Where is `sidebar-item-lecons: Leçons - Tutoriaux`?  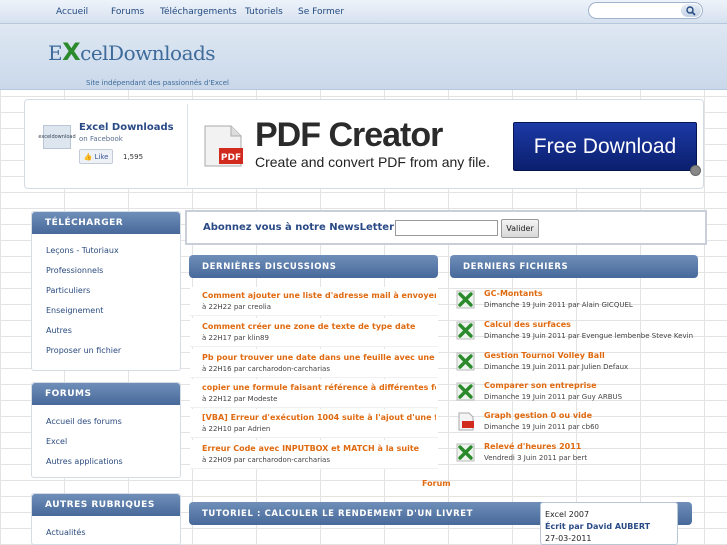
sidebar-item-lecons: Leçons - Tutoriaux is located at coordinates (82, 250).